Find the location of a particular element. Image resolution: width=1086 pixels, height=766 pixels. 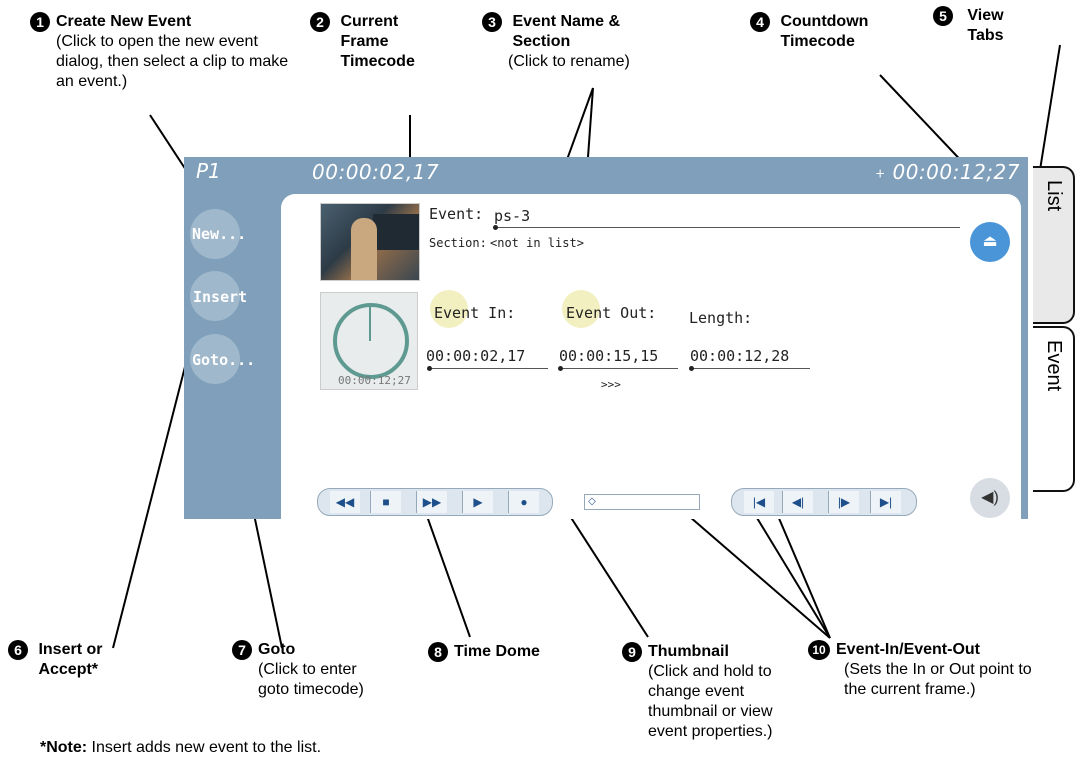

callout-current-frame-timecode: 2 Current Frame Timecode is located at coordinates (375, 42).